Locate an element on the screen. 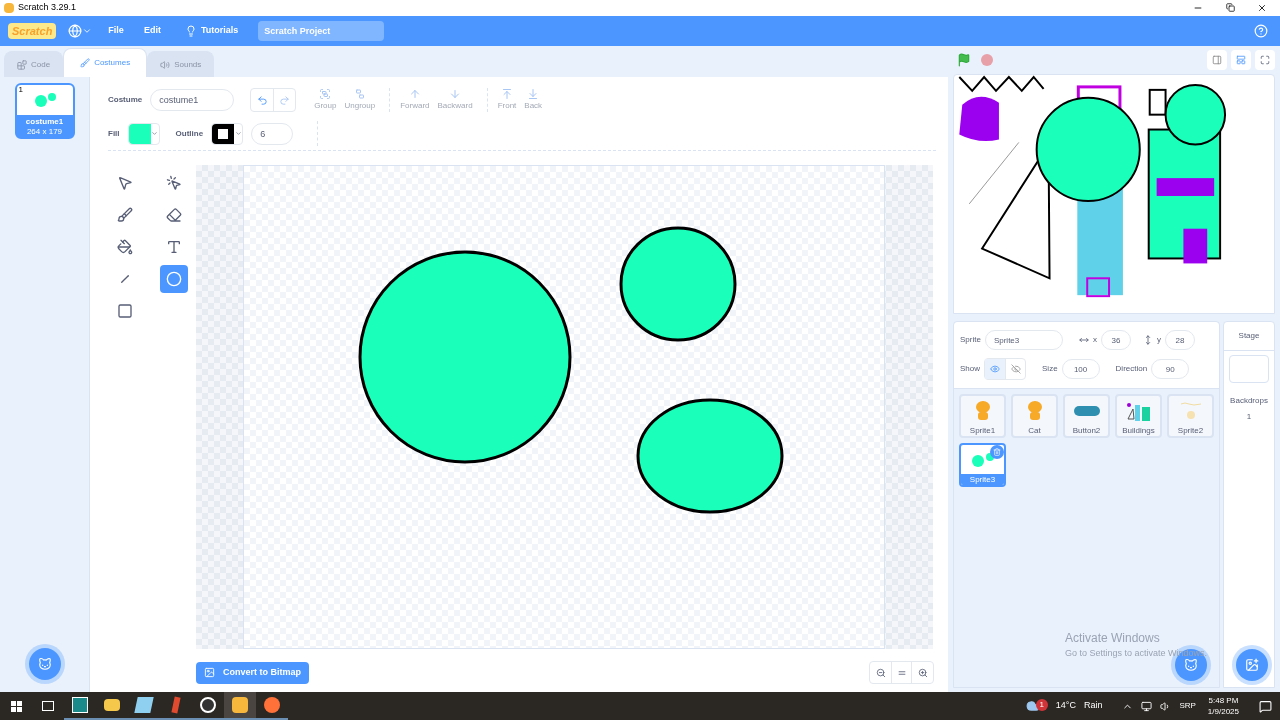  sprite-name-field: Sprite3 is located at coordinates (1023, 340).